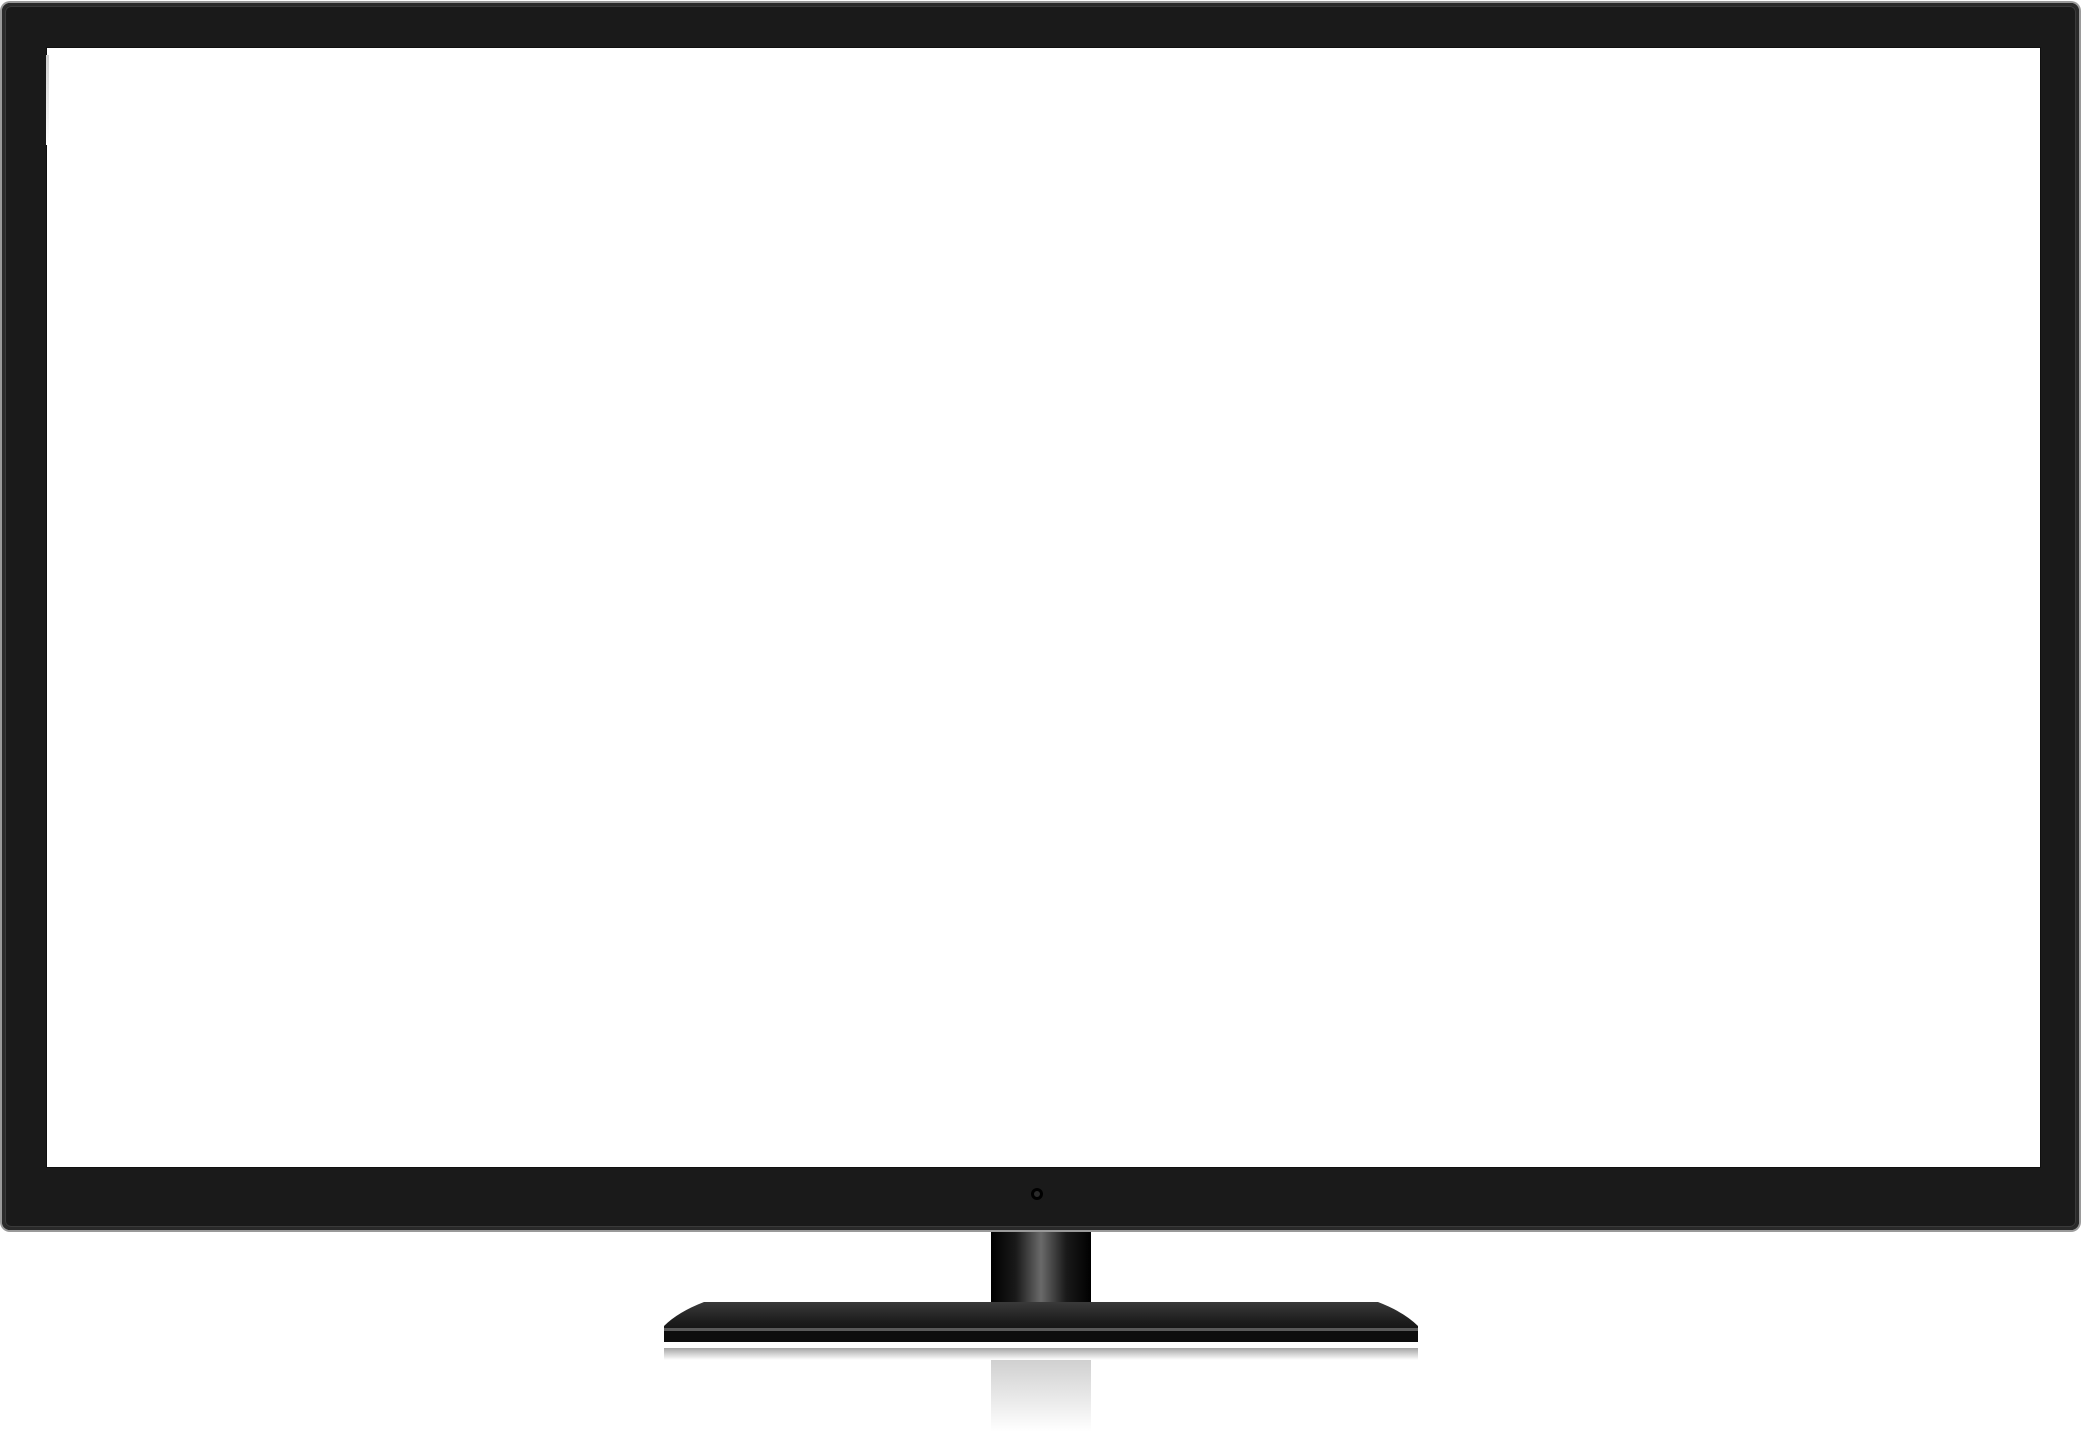  Describe the element at coordinates (47, 100) in the screenshot. I see `screen-edge-highlight` at that location.